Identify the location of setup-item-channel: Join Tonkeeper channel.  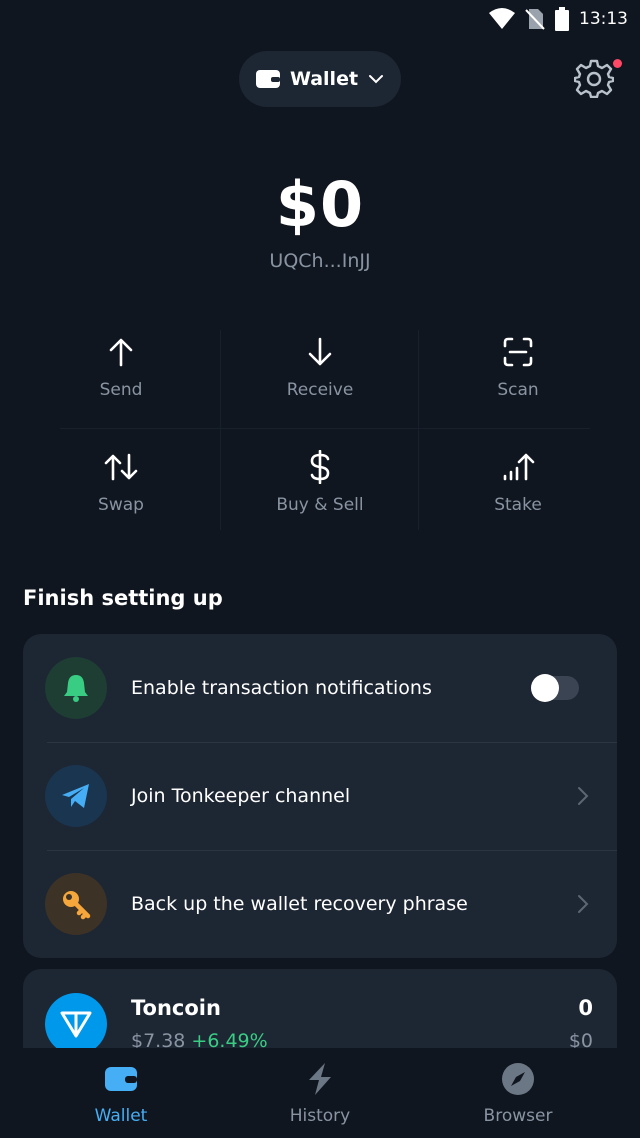
(320, 796).